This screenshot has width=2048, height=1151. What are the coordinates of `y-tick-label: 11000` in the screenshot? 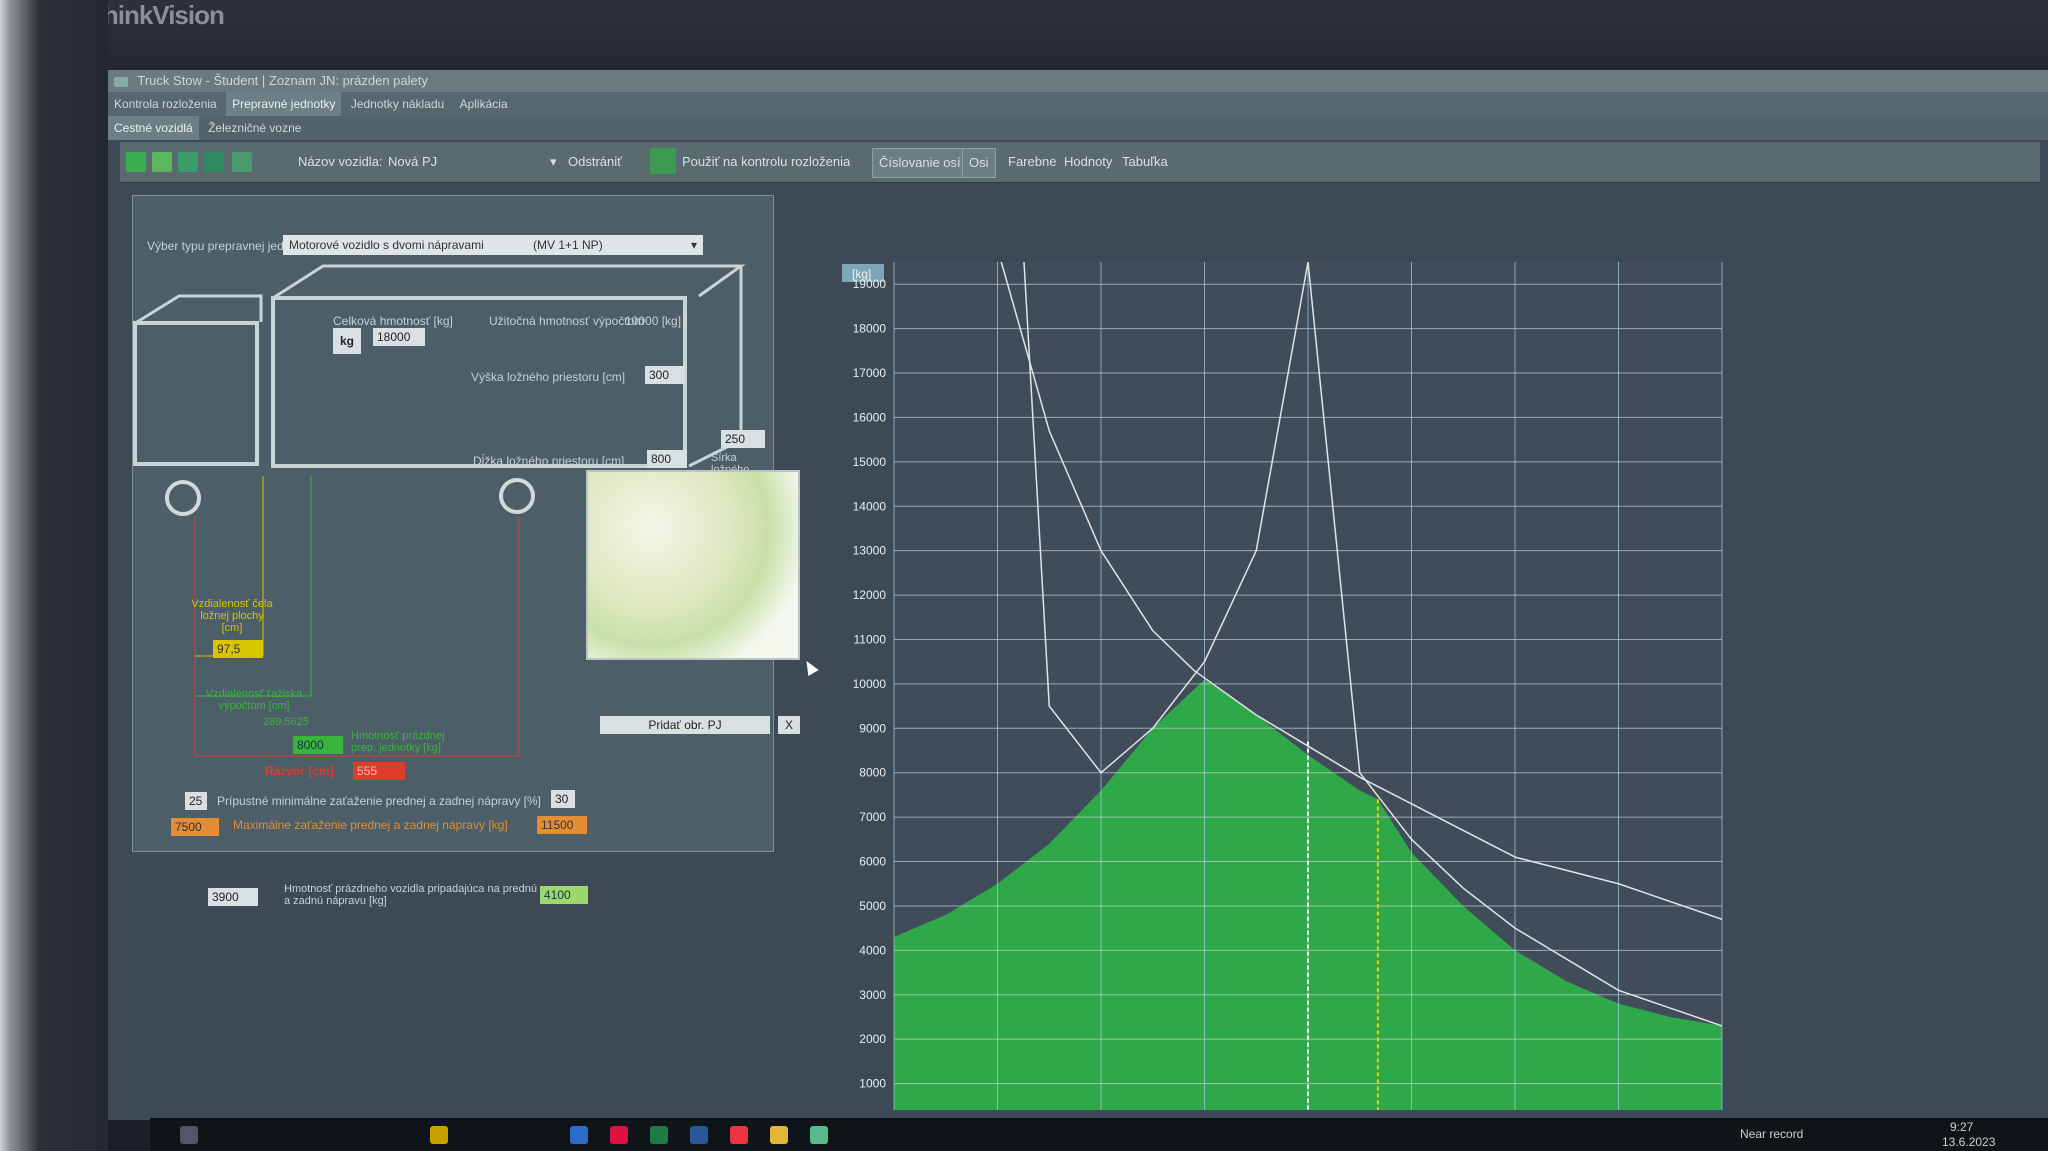 It's located at (870, 639).